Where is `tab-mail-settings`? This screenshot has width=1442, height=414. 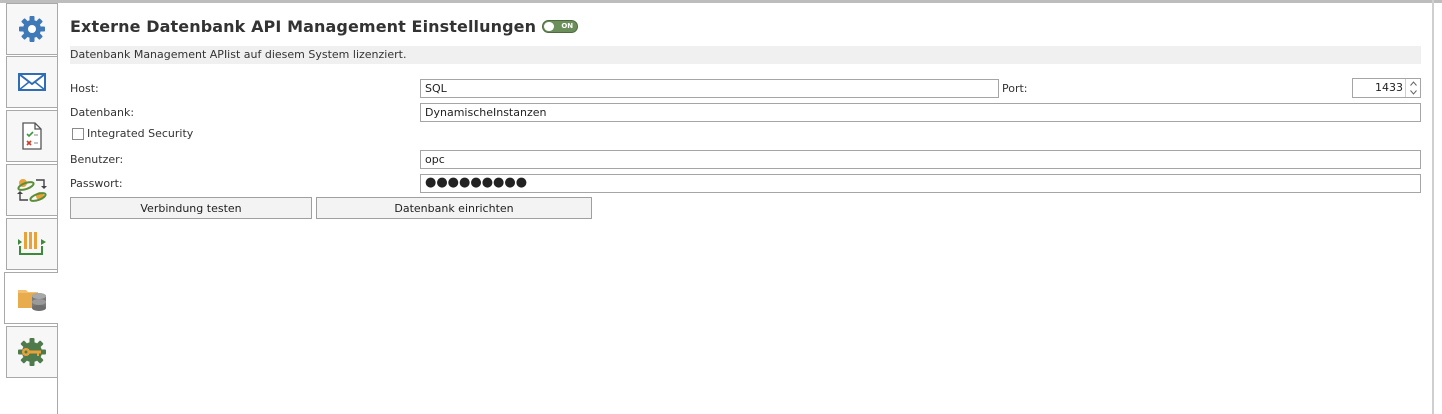 tab-mail-settings is located at coordinates (31, 82).